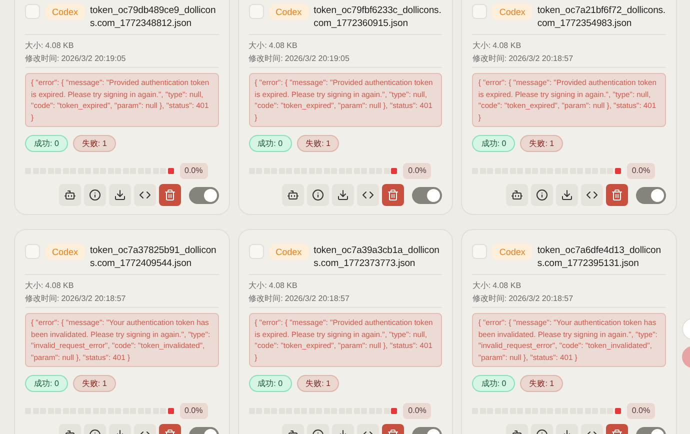  What do you see at coordinates (601, 17) in the screenshot?
I see `file-name: token_oc7a21bf6f72_dollicons.com_1772354983.json` at bounding box center [601, 17].